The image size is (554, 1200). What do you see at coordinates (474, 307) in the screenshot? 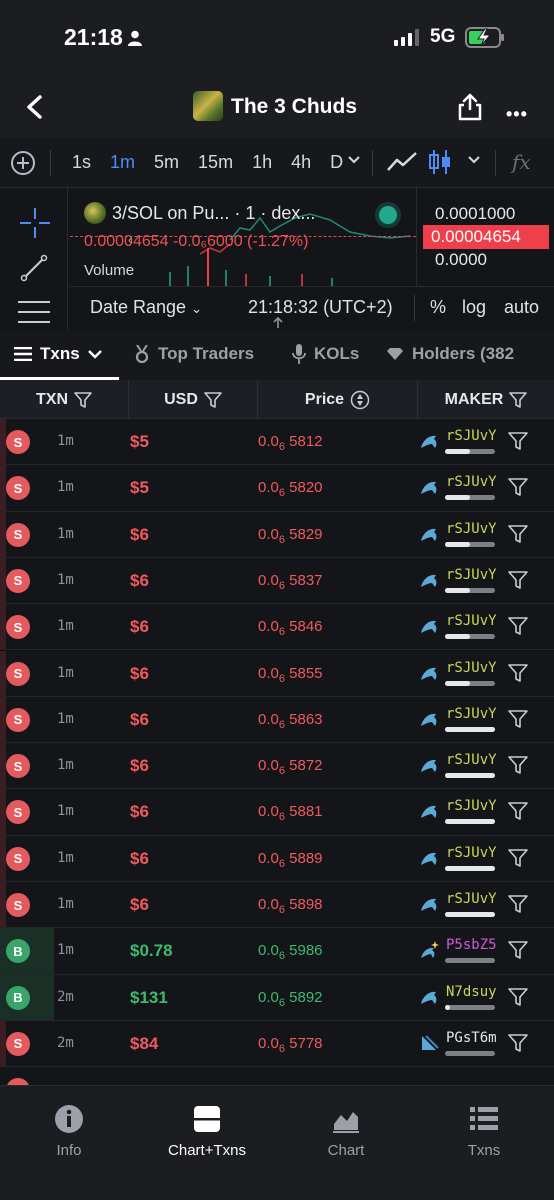
I see `log-scale-toggle: log` at bounding box center [474, 307].